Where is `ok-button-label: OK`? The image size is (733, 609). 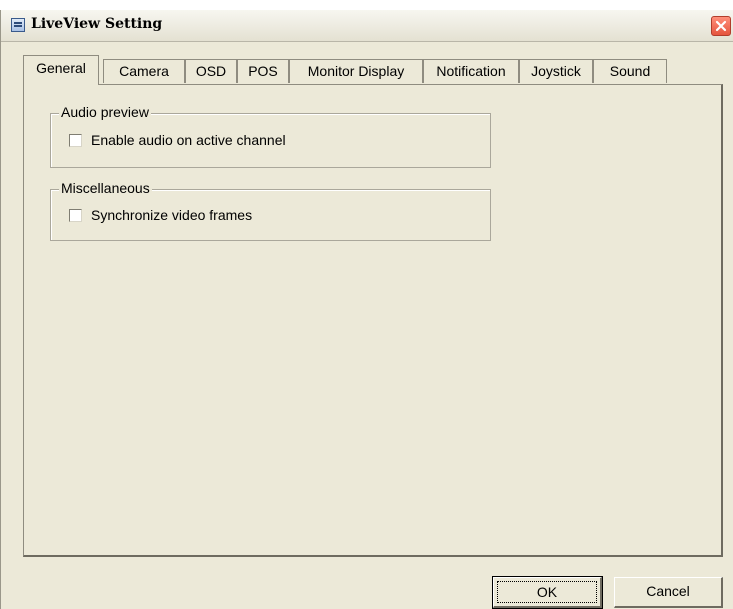
ok-button-label: OK is located at coordinates (547, 592).